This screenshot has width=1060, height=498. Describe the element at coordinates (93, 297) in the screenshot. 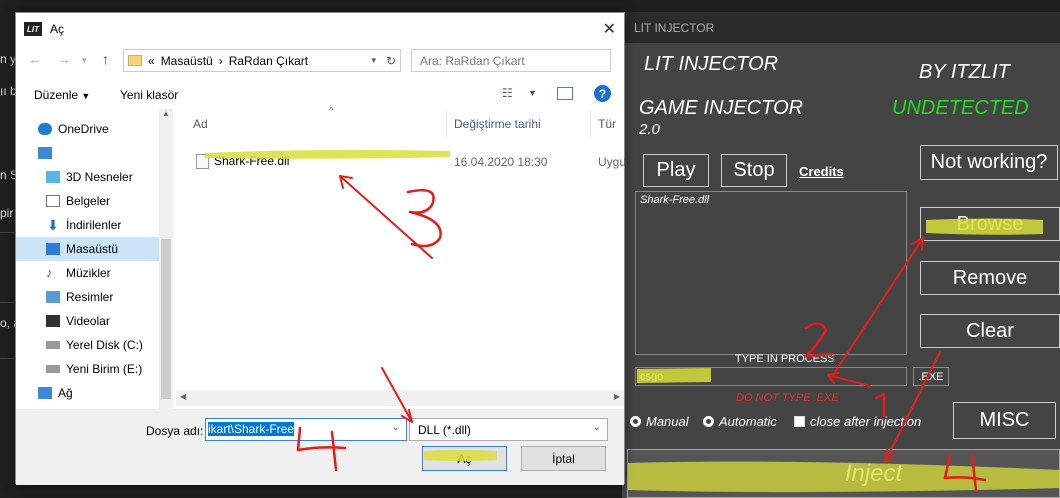

I see `sidebar-item-pictures: Resimler` at that location.